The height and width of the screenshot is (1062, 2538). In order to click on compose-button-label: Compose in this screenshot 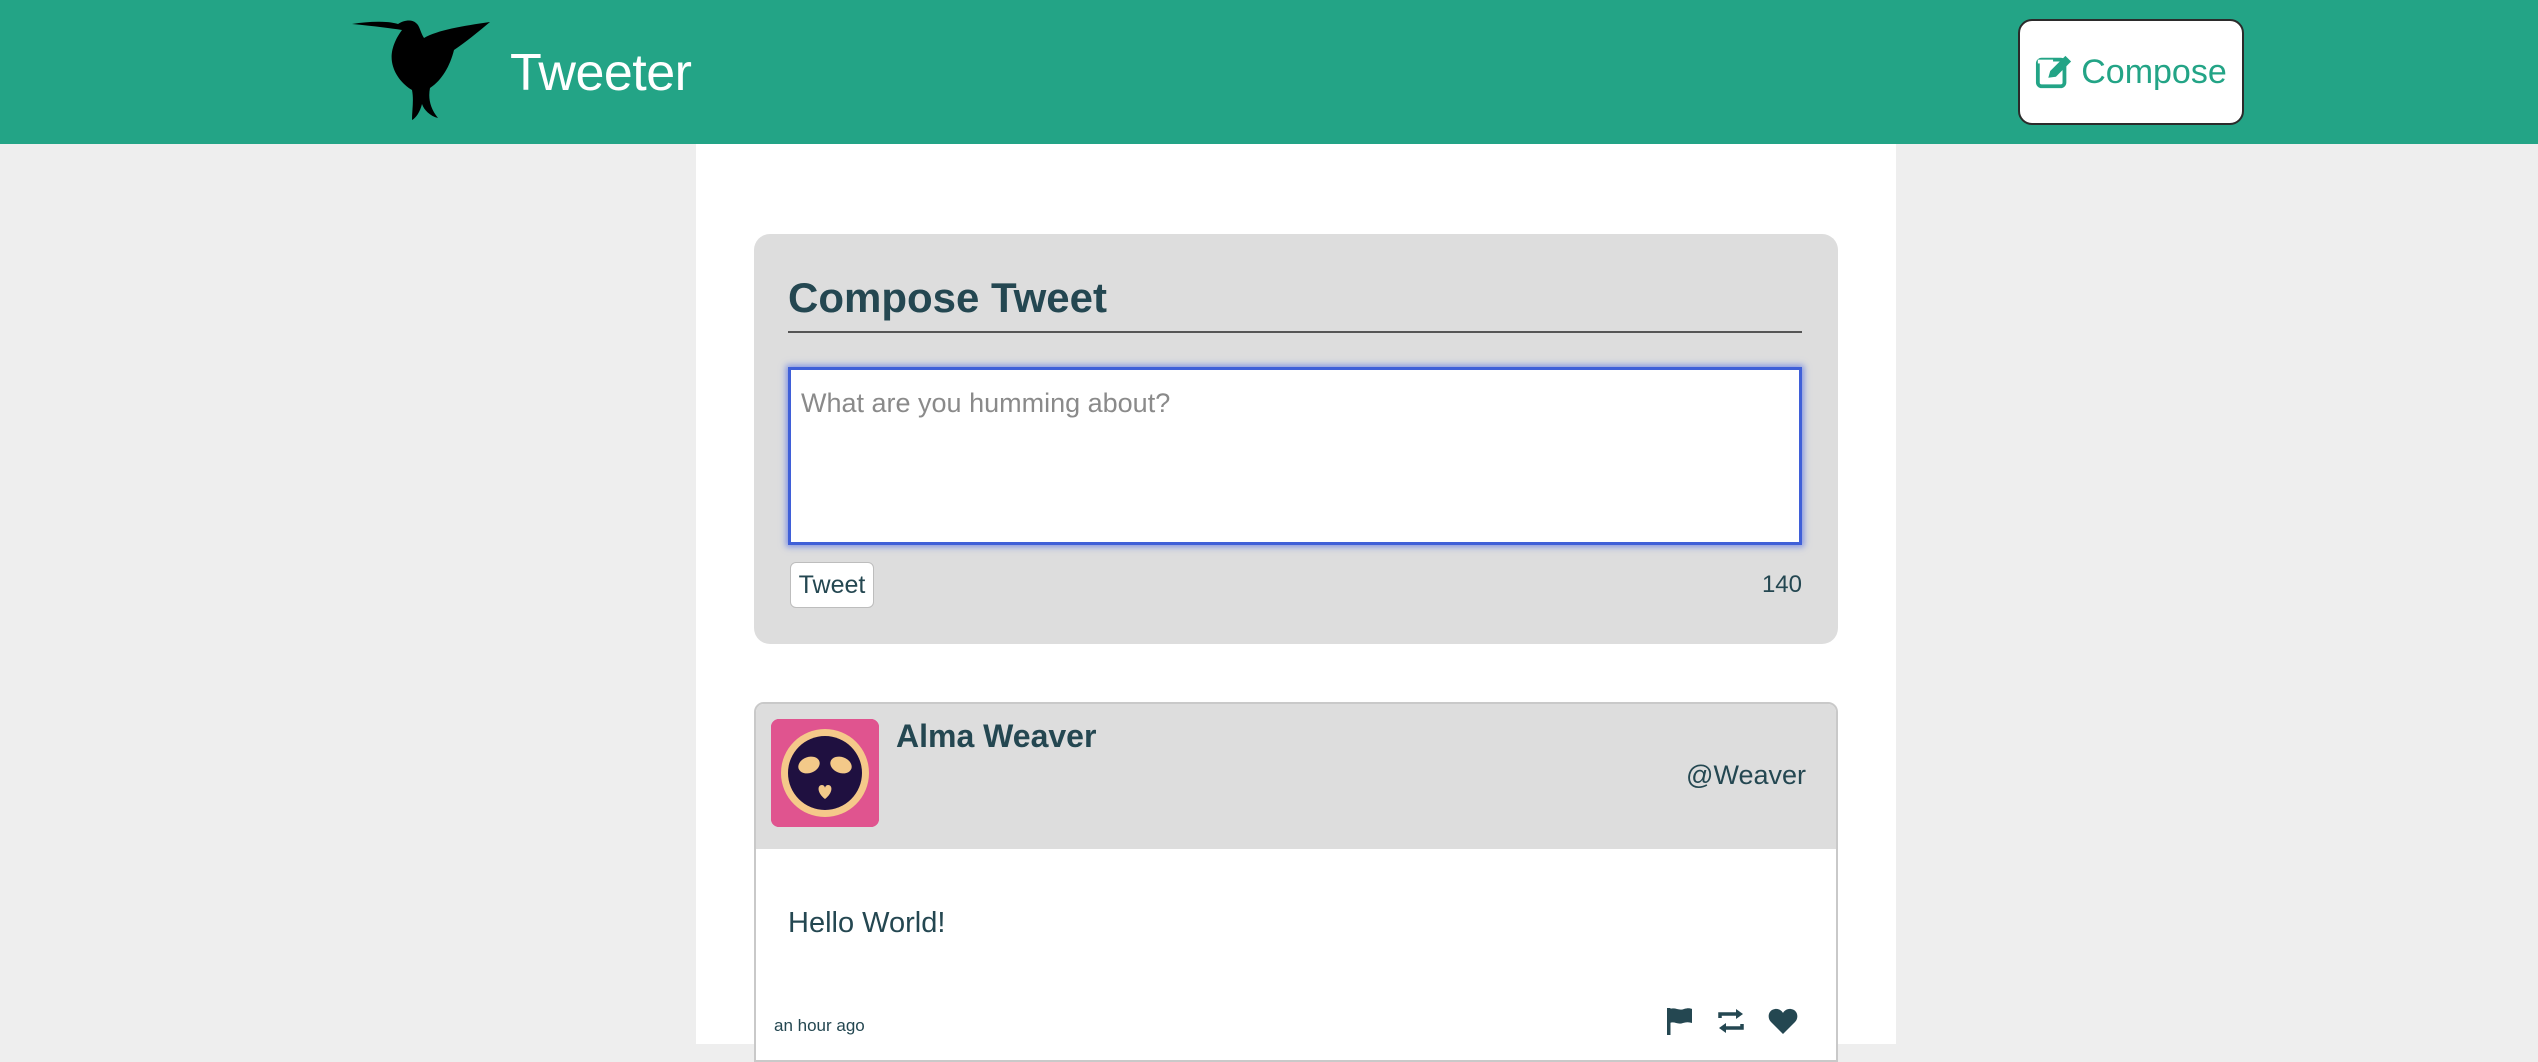, I will do `click(2154, 71)`.